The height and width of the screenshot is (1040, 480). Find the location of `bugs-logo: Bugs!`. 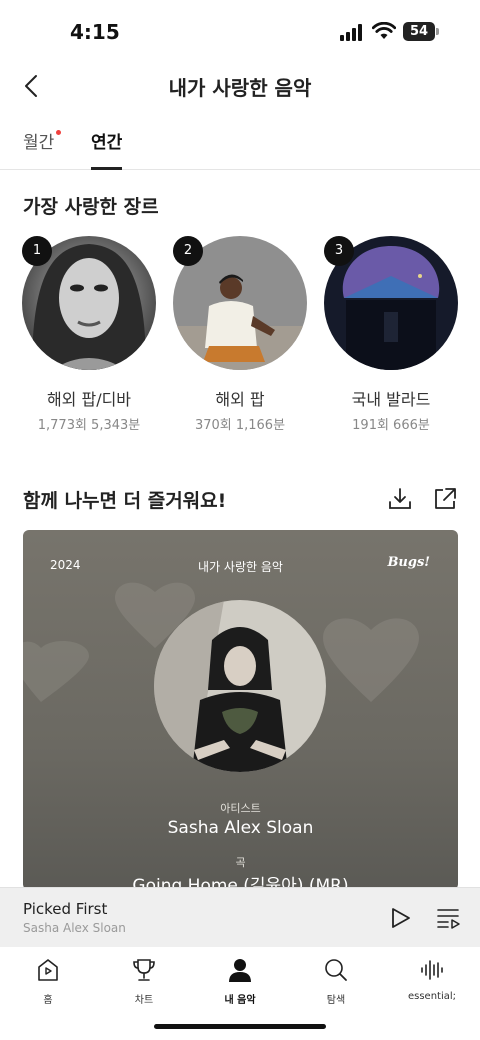

bugs-logo: Bugs! is located at coordinates (408, 562).